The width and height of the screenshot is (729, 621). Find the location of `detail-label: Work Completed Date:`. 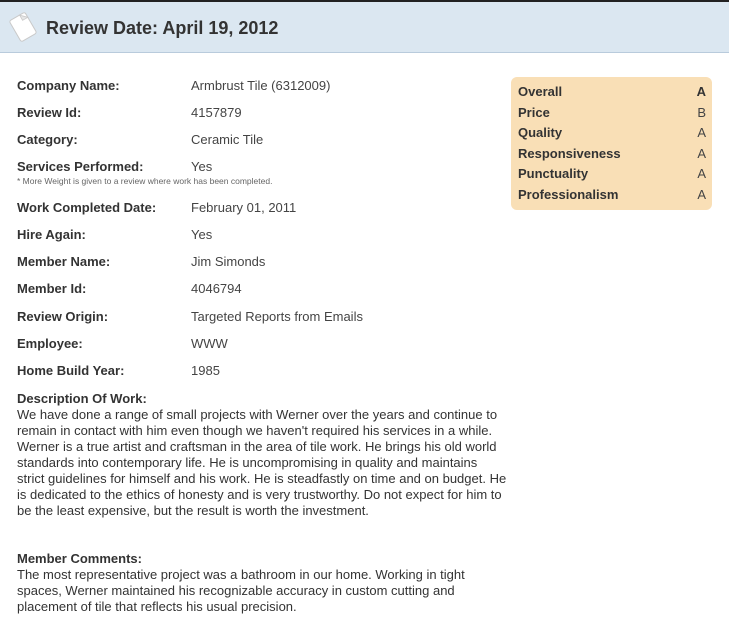

detail-label: Work Completed Date: is located at coordinates (87, 207).